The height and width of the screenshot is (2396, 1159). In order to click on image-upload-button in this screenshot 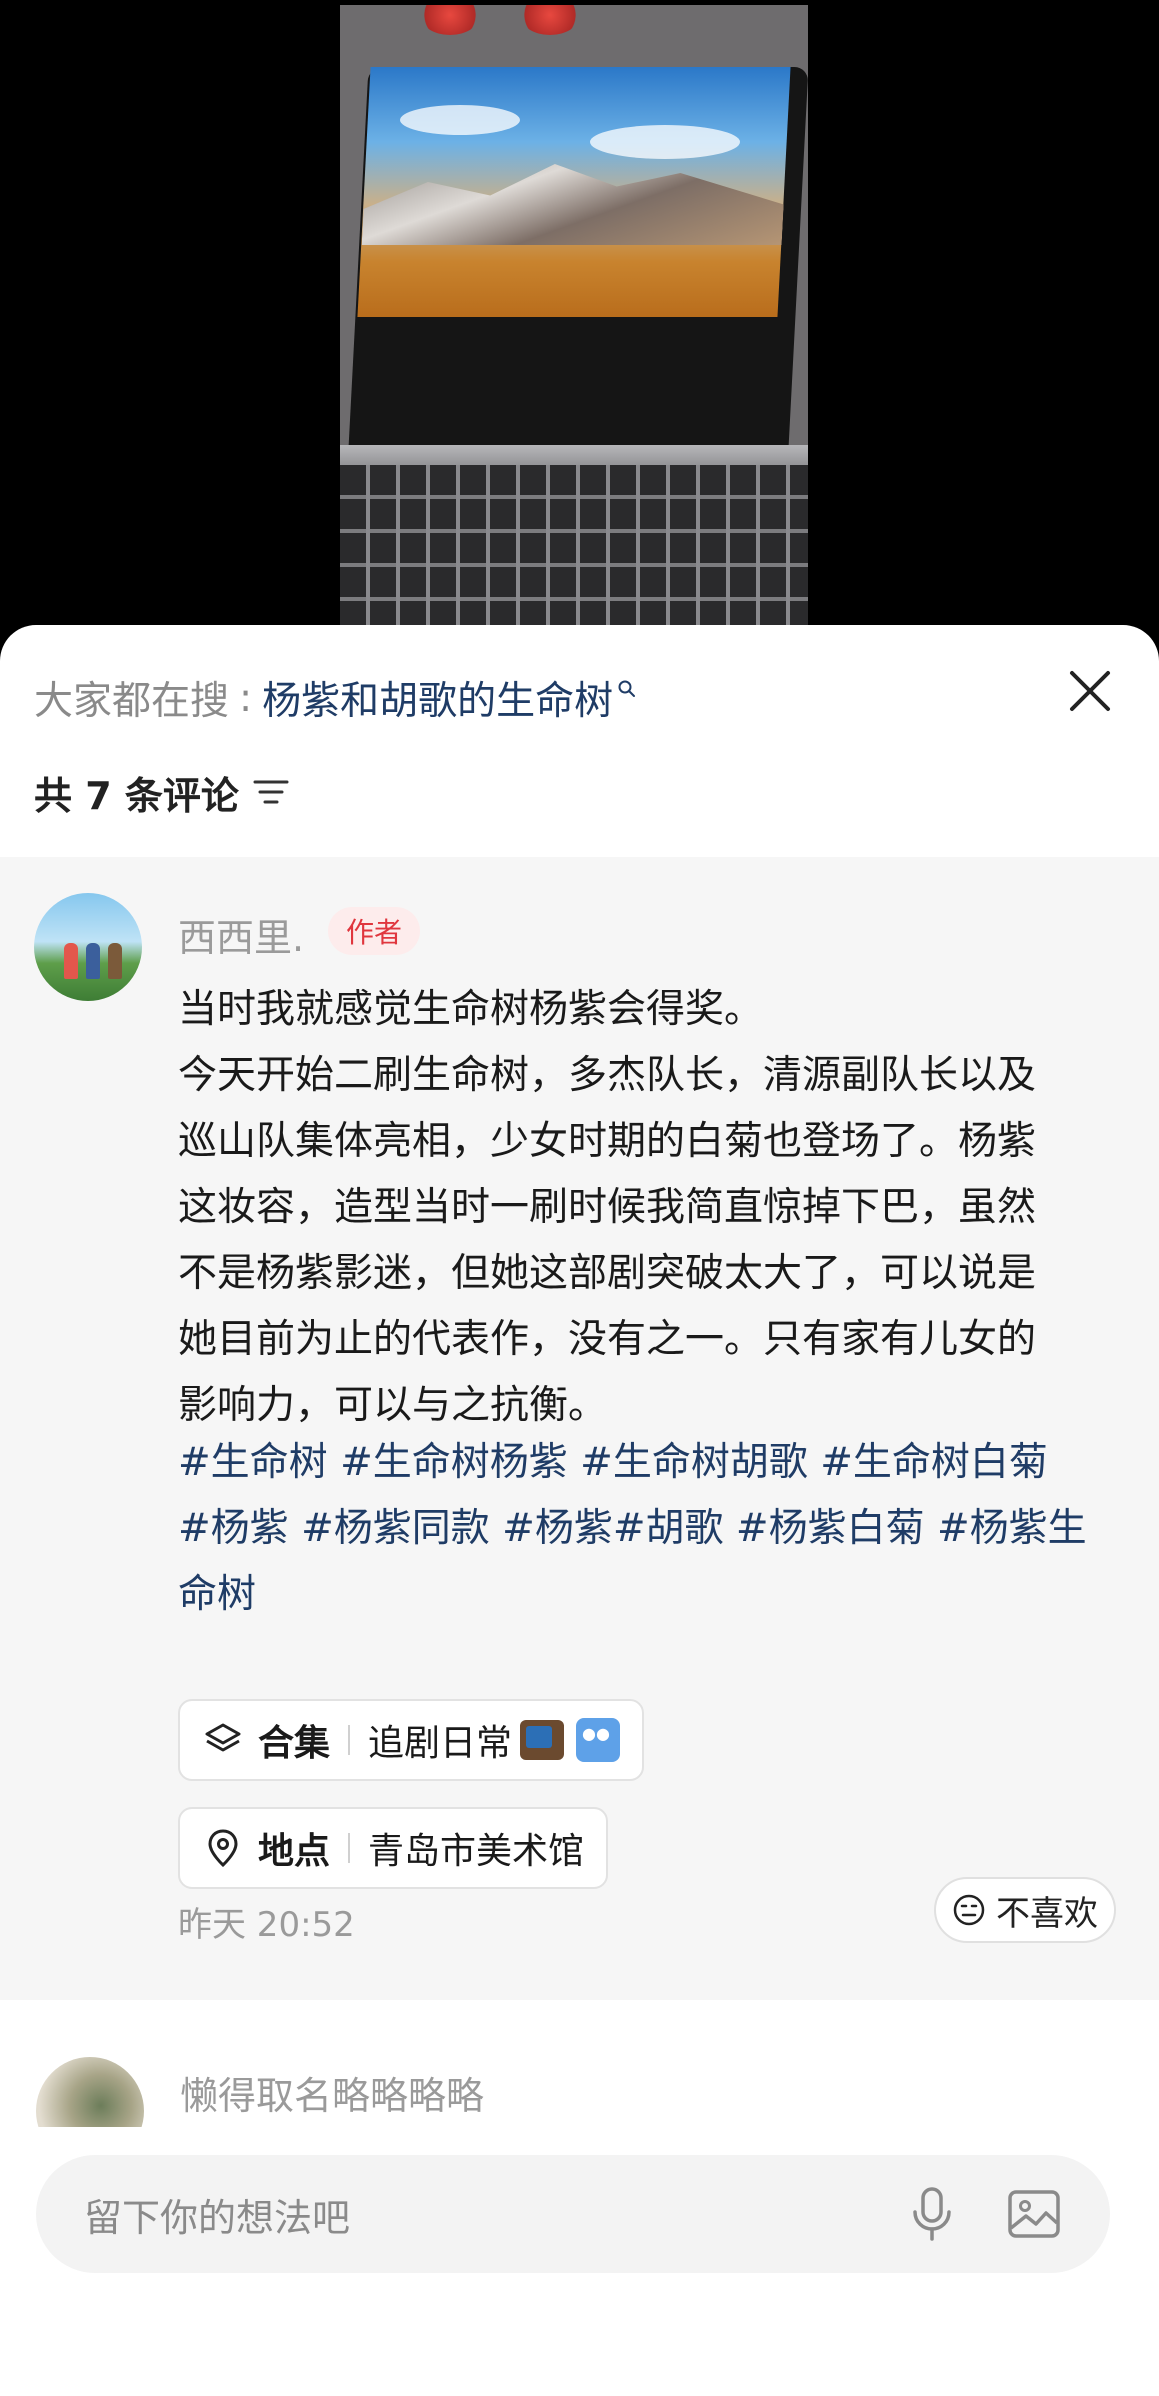, I will do `click(1034, 2214)`.